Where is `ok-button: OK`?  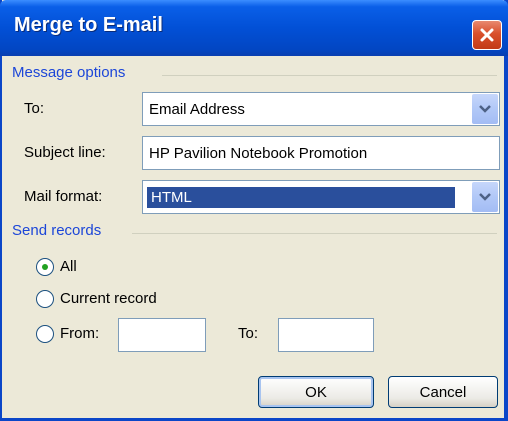 ok-button: OK is located at coordinates (316, 392).